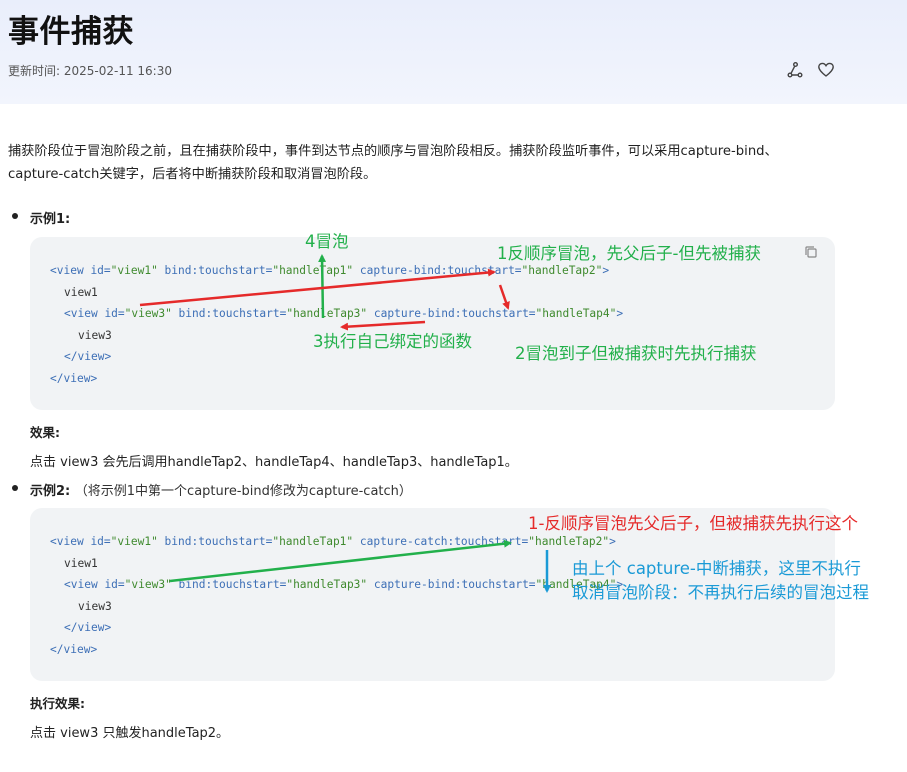 This screenshot has width=907, height=772. What do you see at coordinates (693, 523) in the screenshot?
I see `annotation-catch-first: 1-反顺序冒泡先父后子，但被捕获先执行这个` at bounding box center [693, 523].